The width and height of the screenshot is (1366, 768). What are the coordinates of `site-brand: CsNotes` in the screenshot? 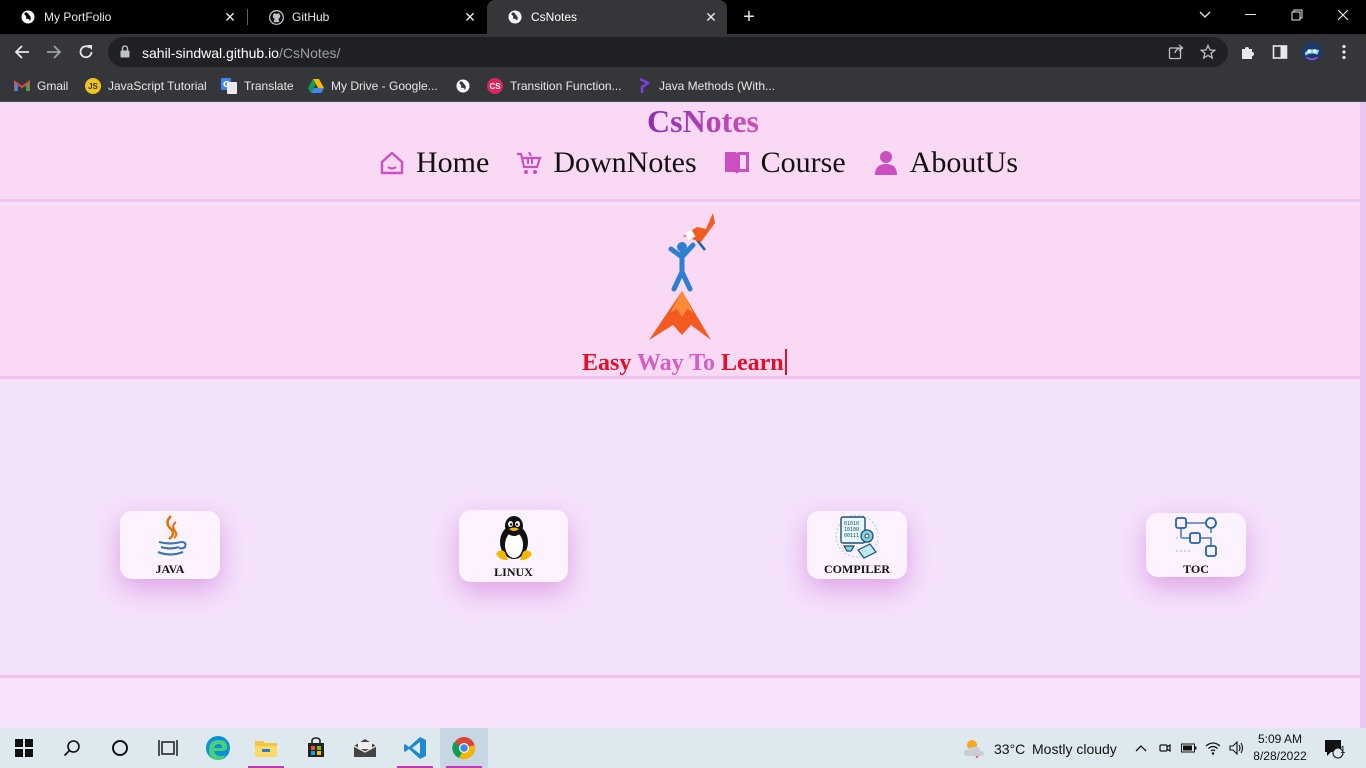 It's located at (680, 121).